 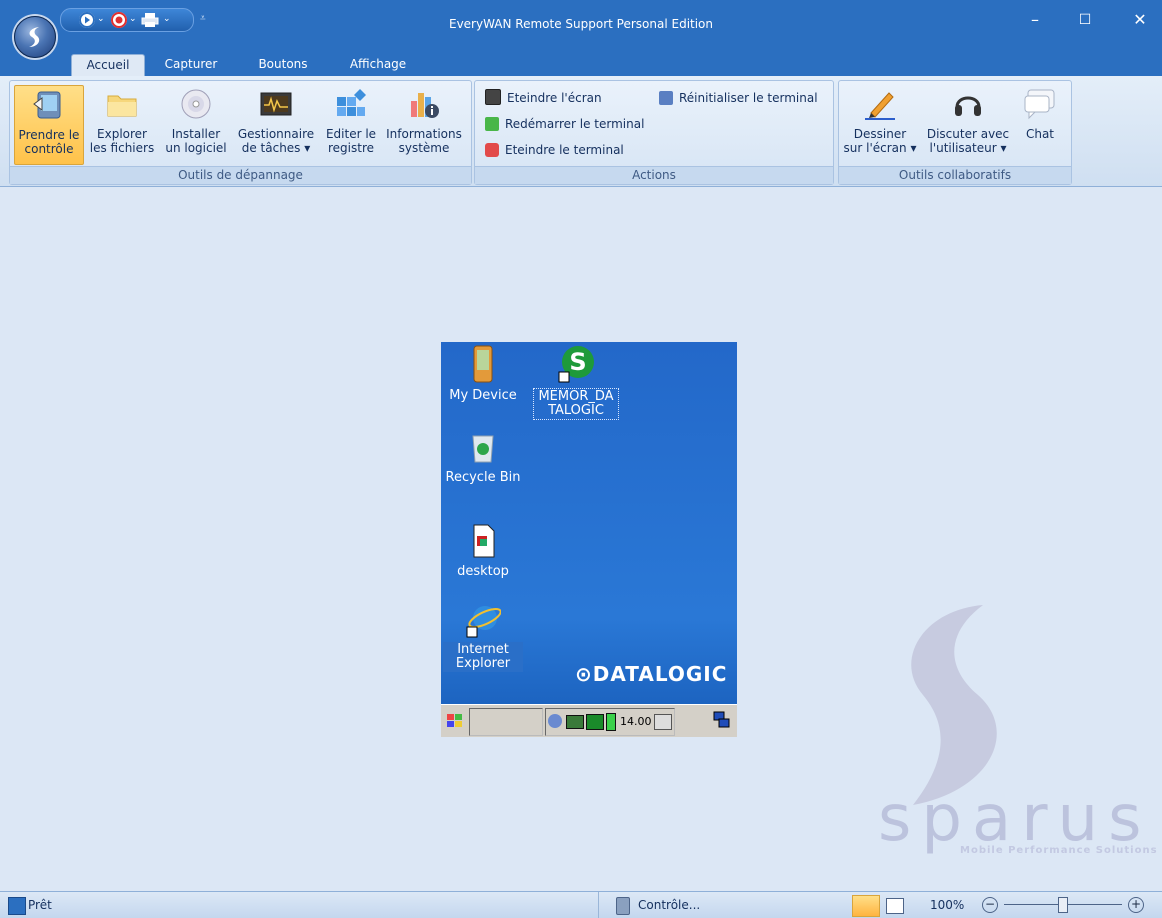 What do you see at coordinates (947, 905) in the screenshot?
I see `zoom-level: 100%` at bounding box center [947, 905].